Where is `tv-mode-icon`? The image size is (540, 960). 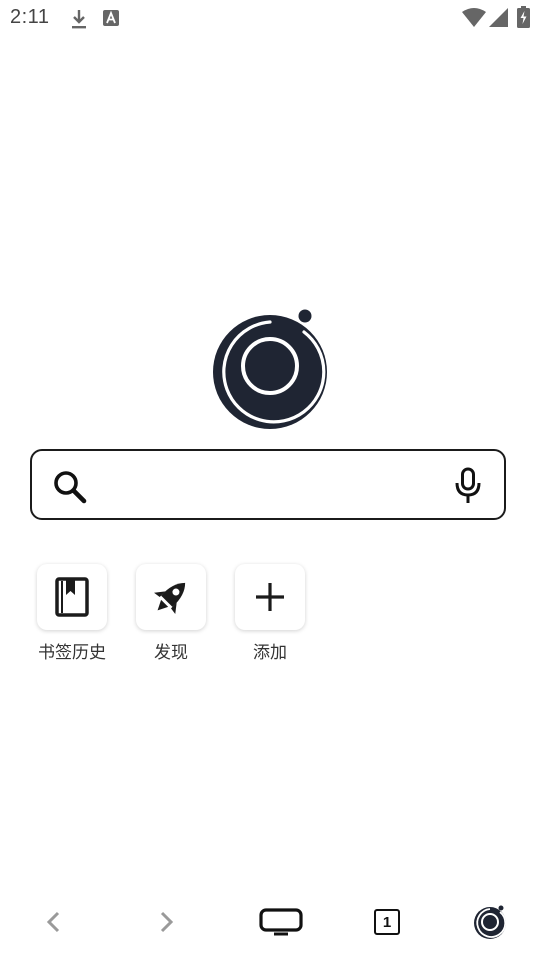 tv-mode-icon is located at coordinates (281, 922).